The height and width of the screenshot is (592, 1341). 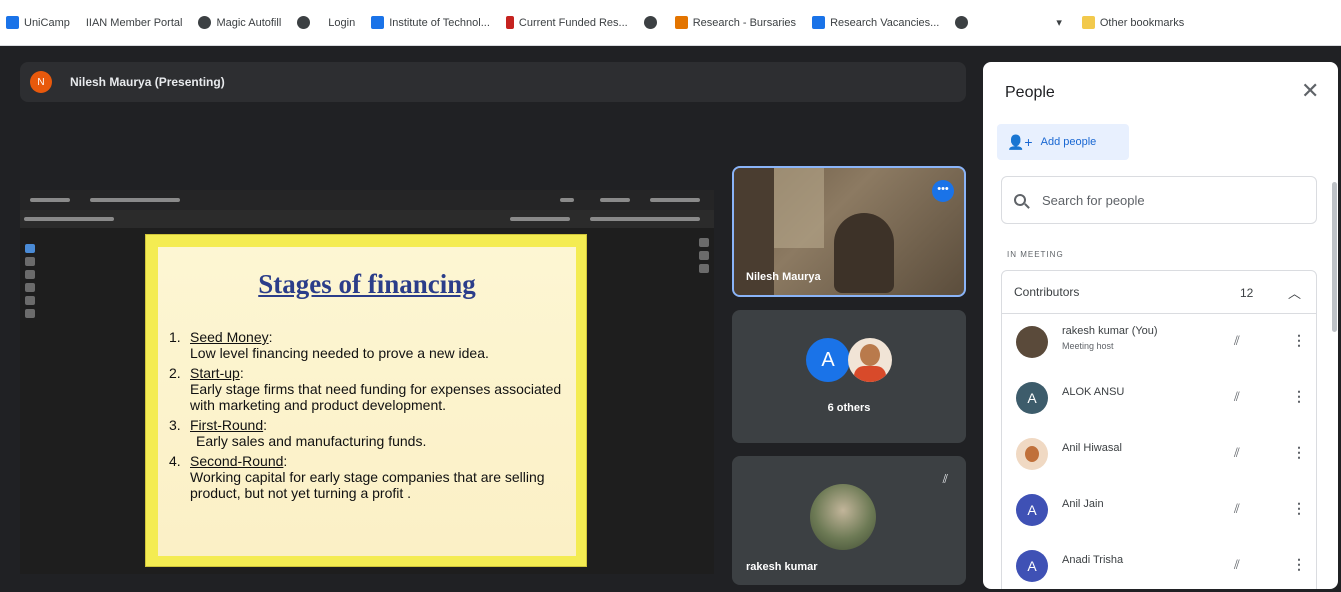 I want to click on bookmark-iian: IIAN Member Portal, so click(x=134, y=23).